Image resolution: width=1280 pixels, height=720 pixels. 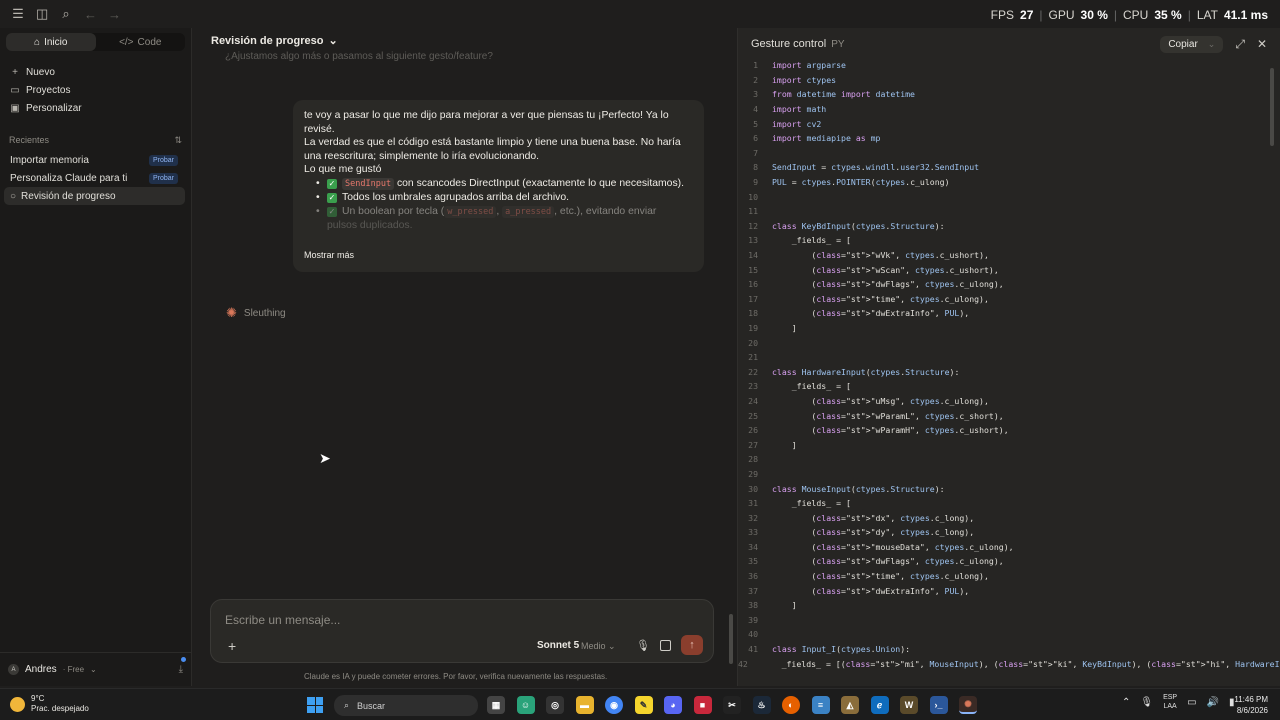 What do you see at coordinates (888, 284) in the screenshot?
I see `code-text: (class="st">"dwFlags", ctypes.c_ulong),` at bounding box center [888, 284].